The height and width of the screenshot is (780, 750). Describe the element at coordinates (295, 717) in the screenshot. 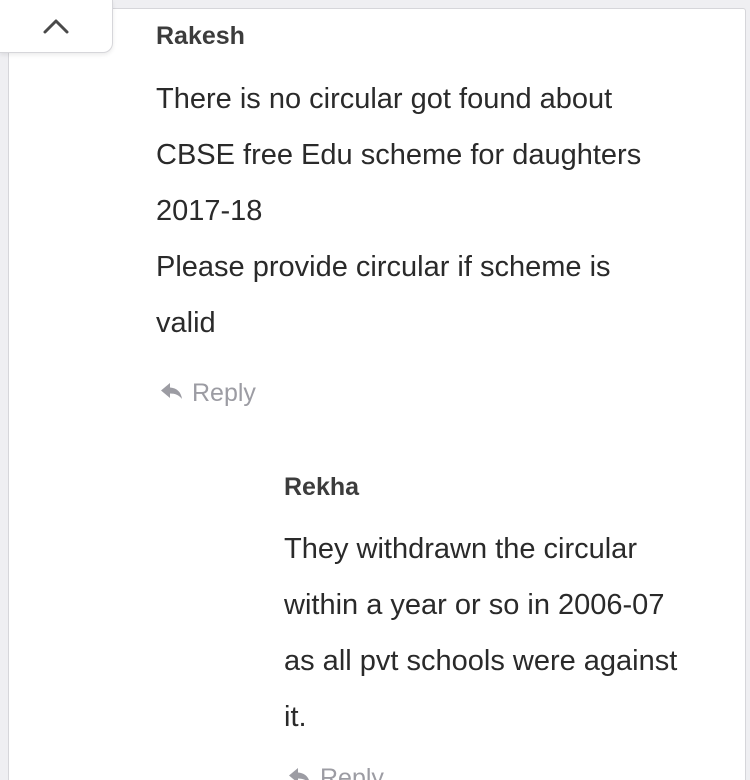

I see `comment-line: it.` at that location.